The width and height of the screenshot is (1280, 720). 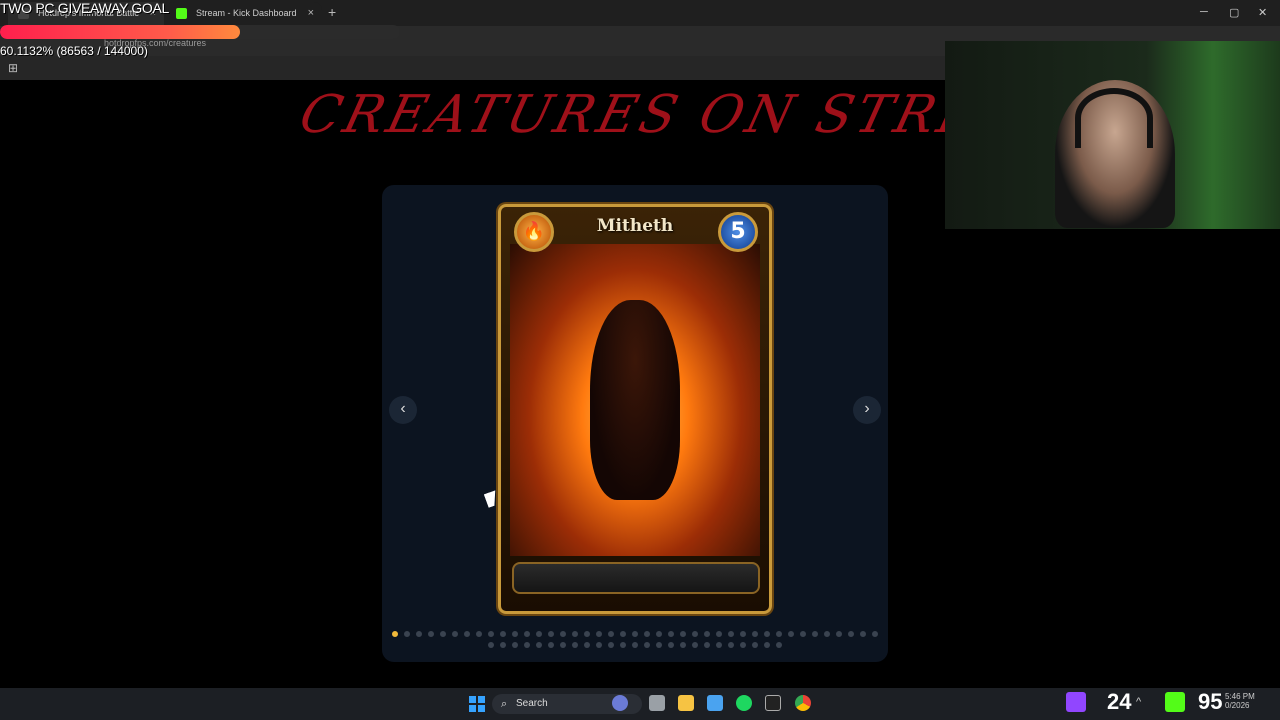 I want to click on taskbar-clock: 5:46 PM 0/2026, so click(x=1240, y=701).